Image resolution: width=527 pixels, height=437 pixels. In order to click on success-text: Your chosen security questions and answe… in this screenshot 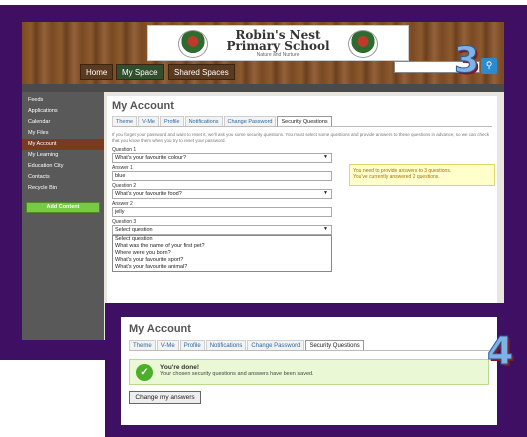, I will do `click(237, 374)`.